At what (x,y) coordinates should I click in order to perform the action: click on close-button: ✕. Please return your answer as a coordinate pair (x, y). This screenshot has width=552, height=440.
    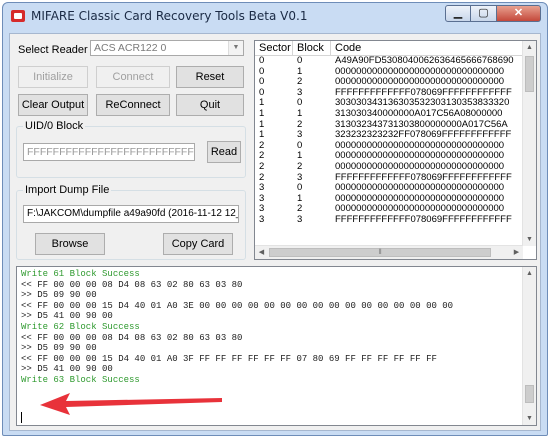
    Looking at the image, I should click on (519, 13).